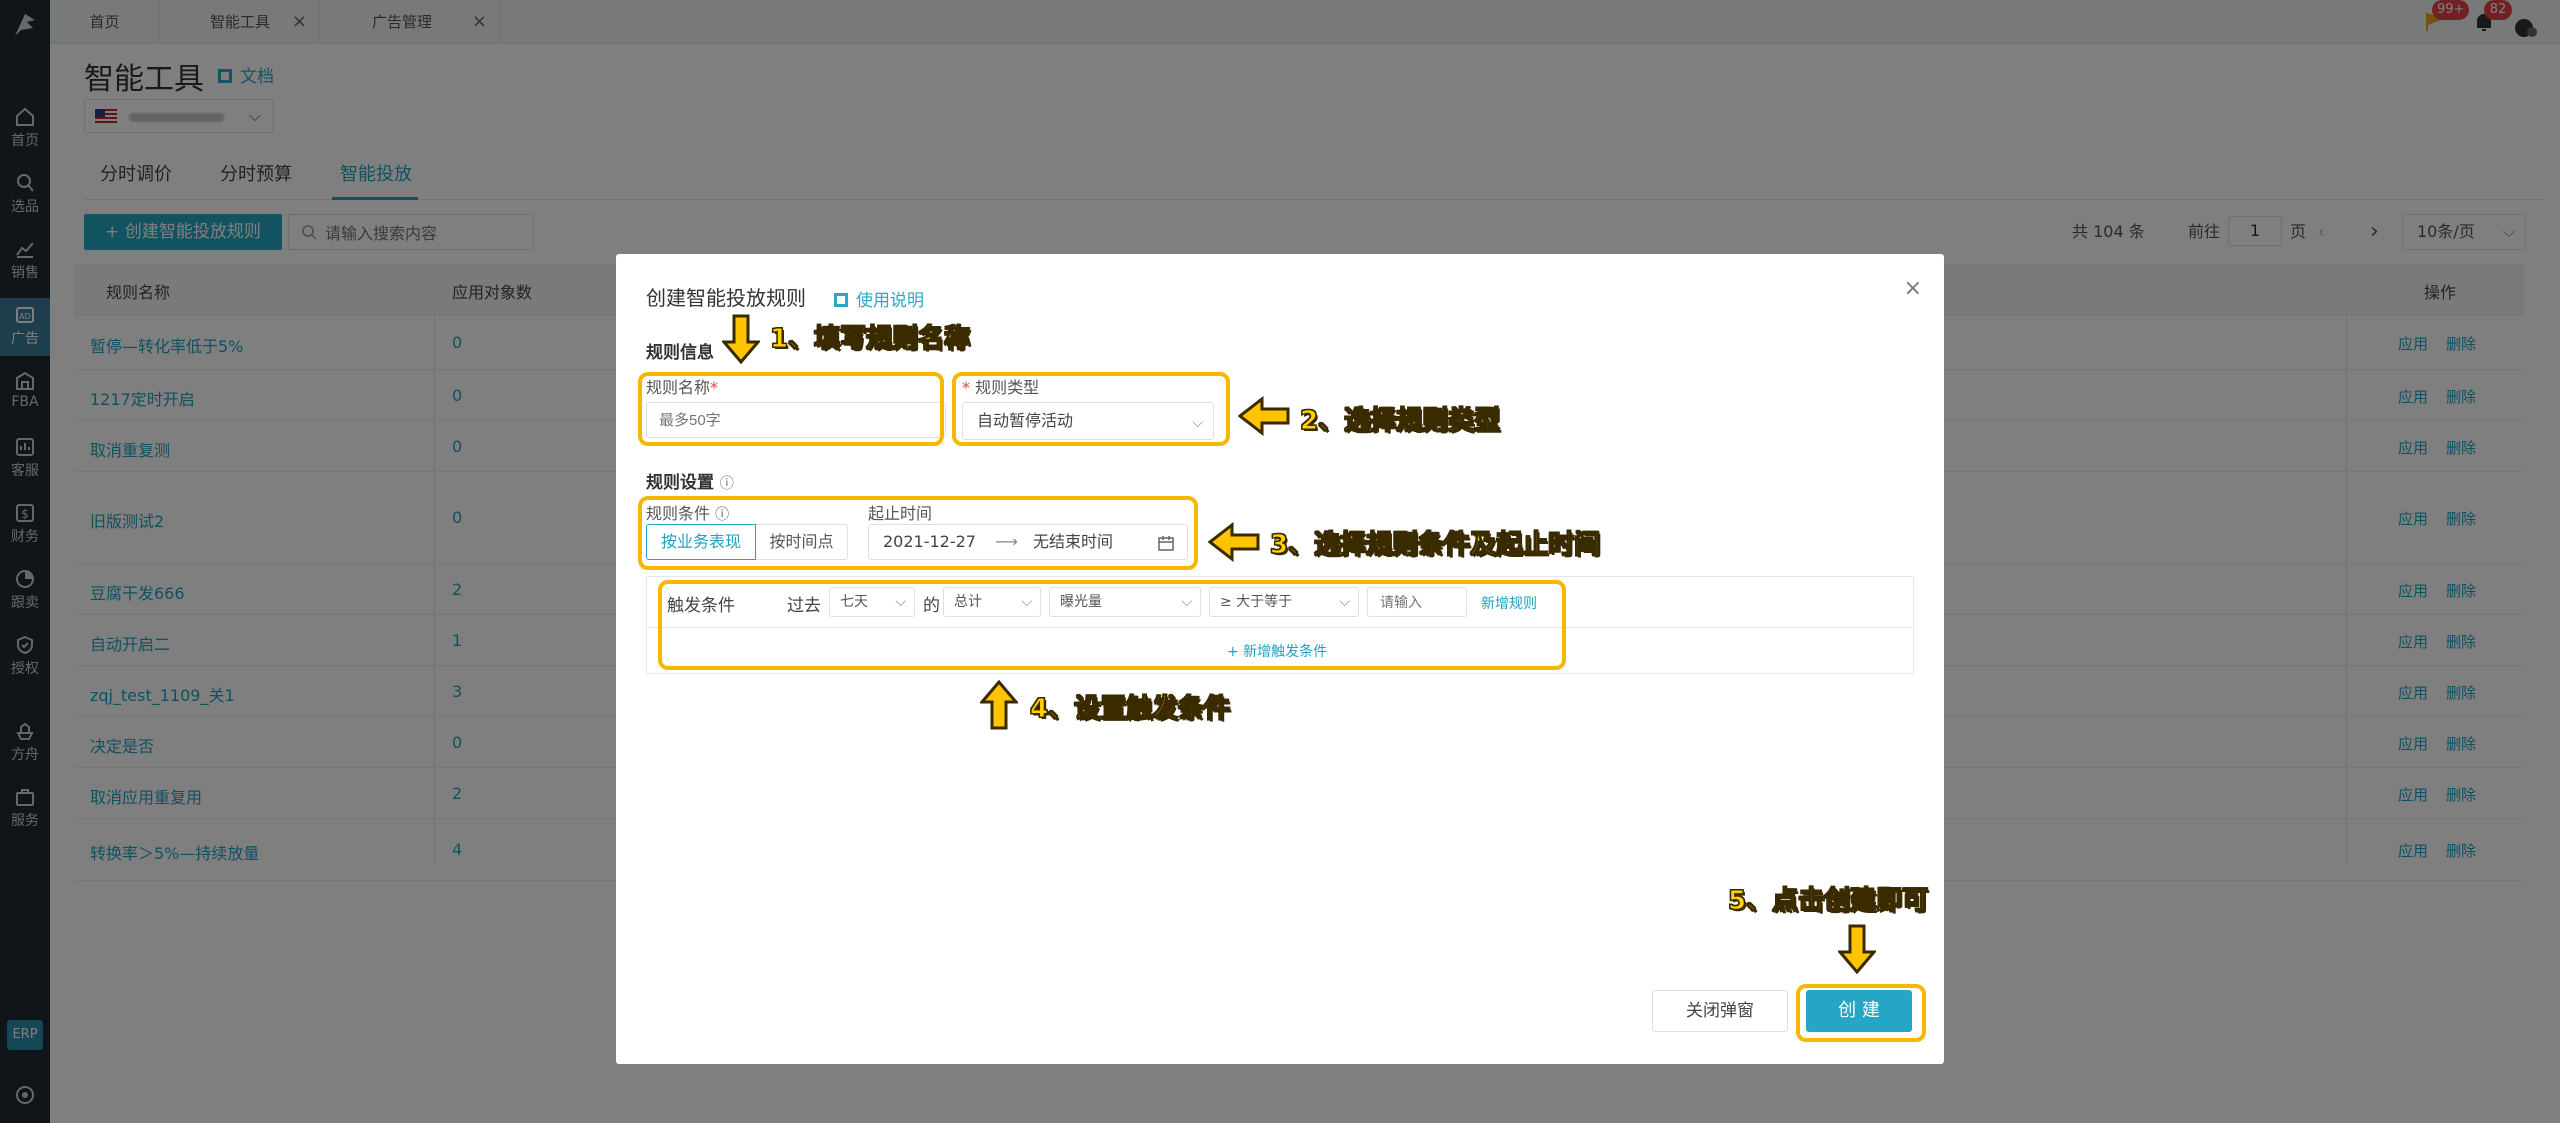  What do you see at coordinates (1913, 288) in the screenshot?
I see `close-icon: ×` at bounding box center [1913, 288].